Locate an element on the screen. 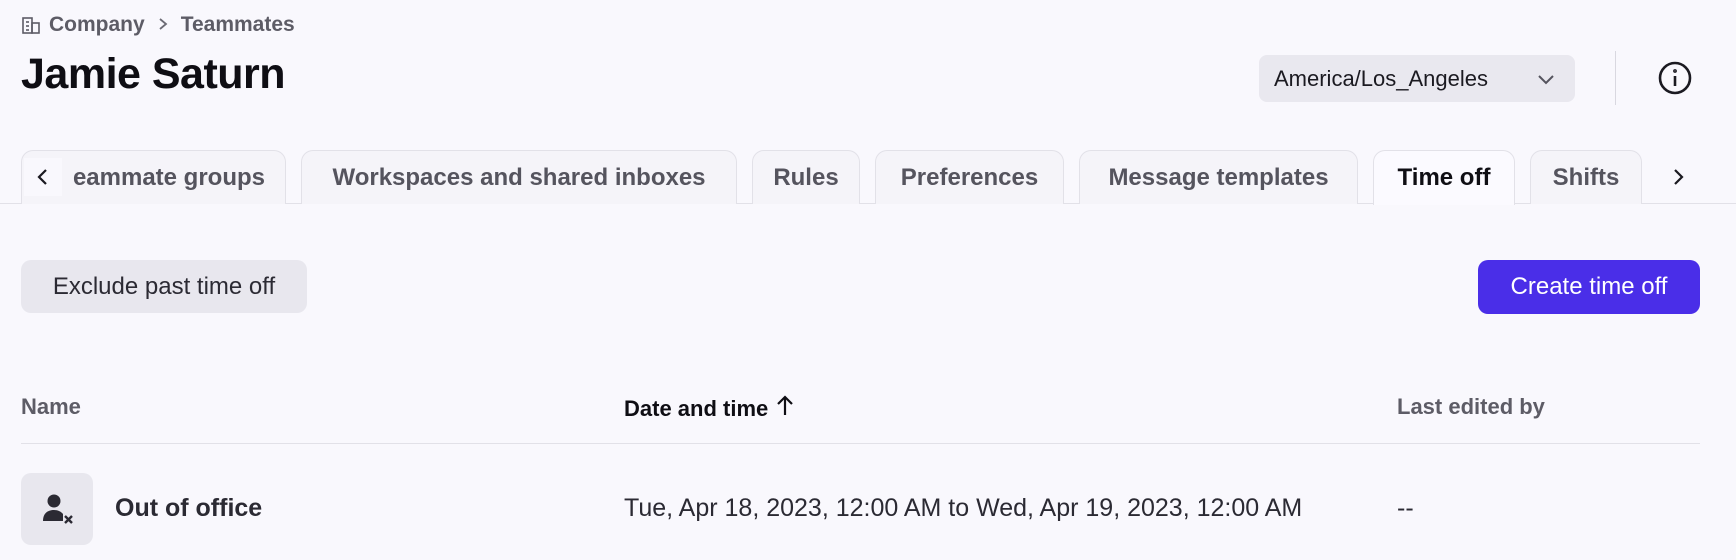  building-icon is located at coordinates (31, 25).